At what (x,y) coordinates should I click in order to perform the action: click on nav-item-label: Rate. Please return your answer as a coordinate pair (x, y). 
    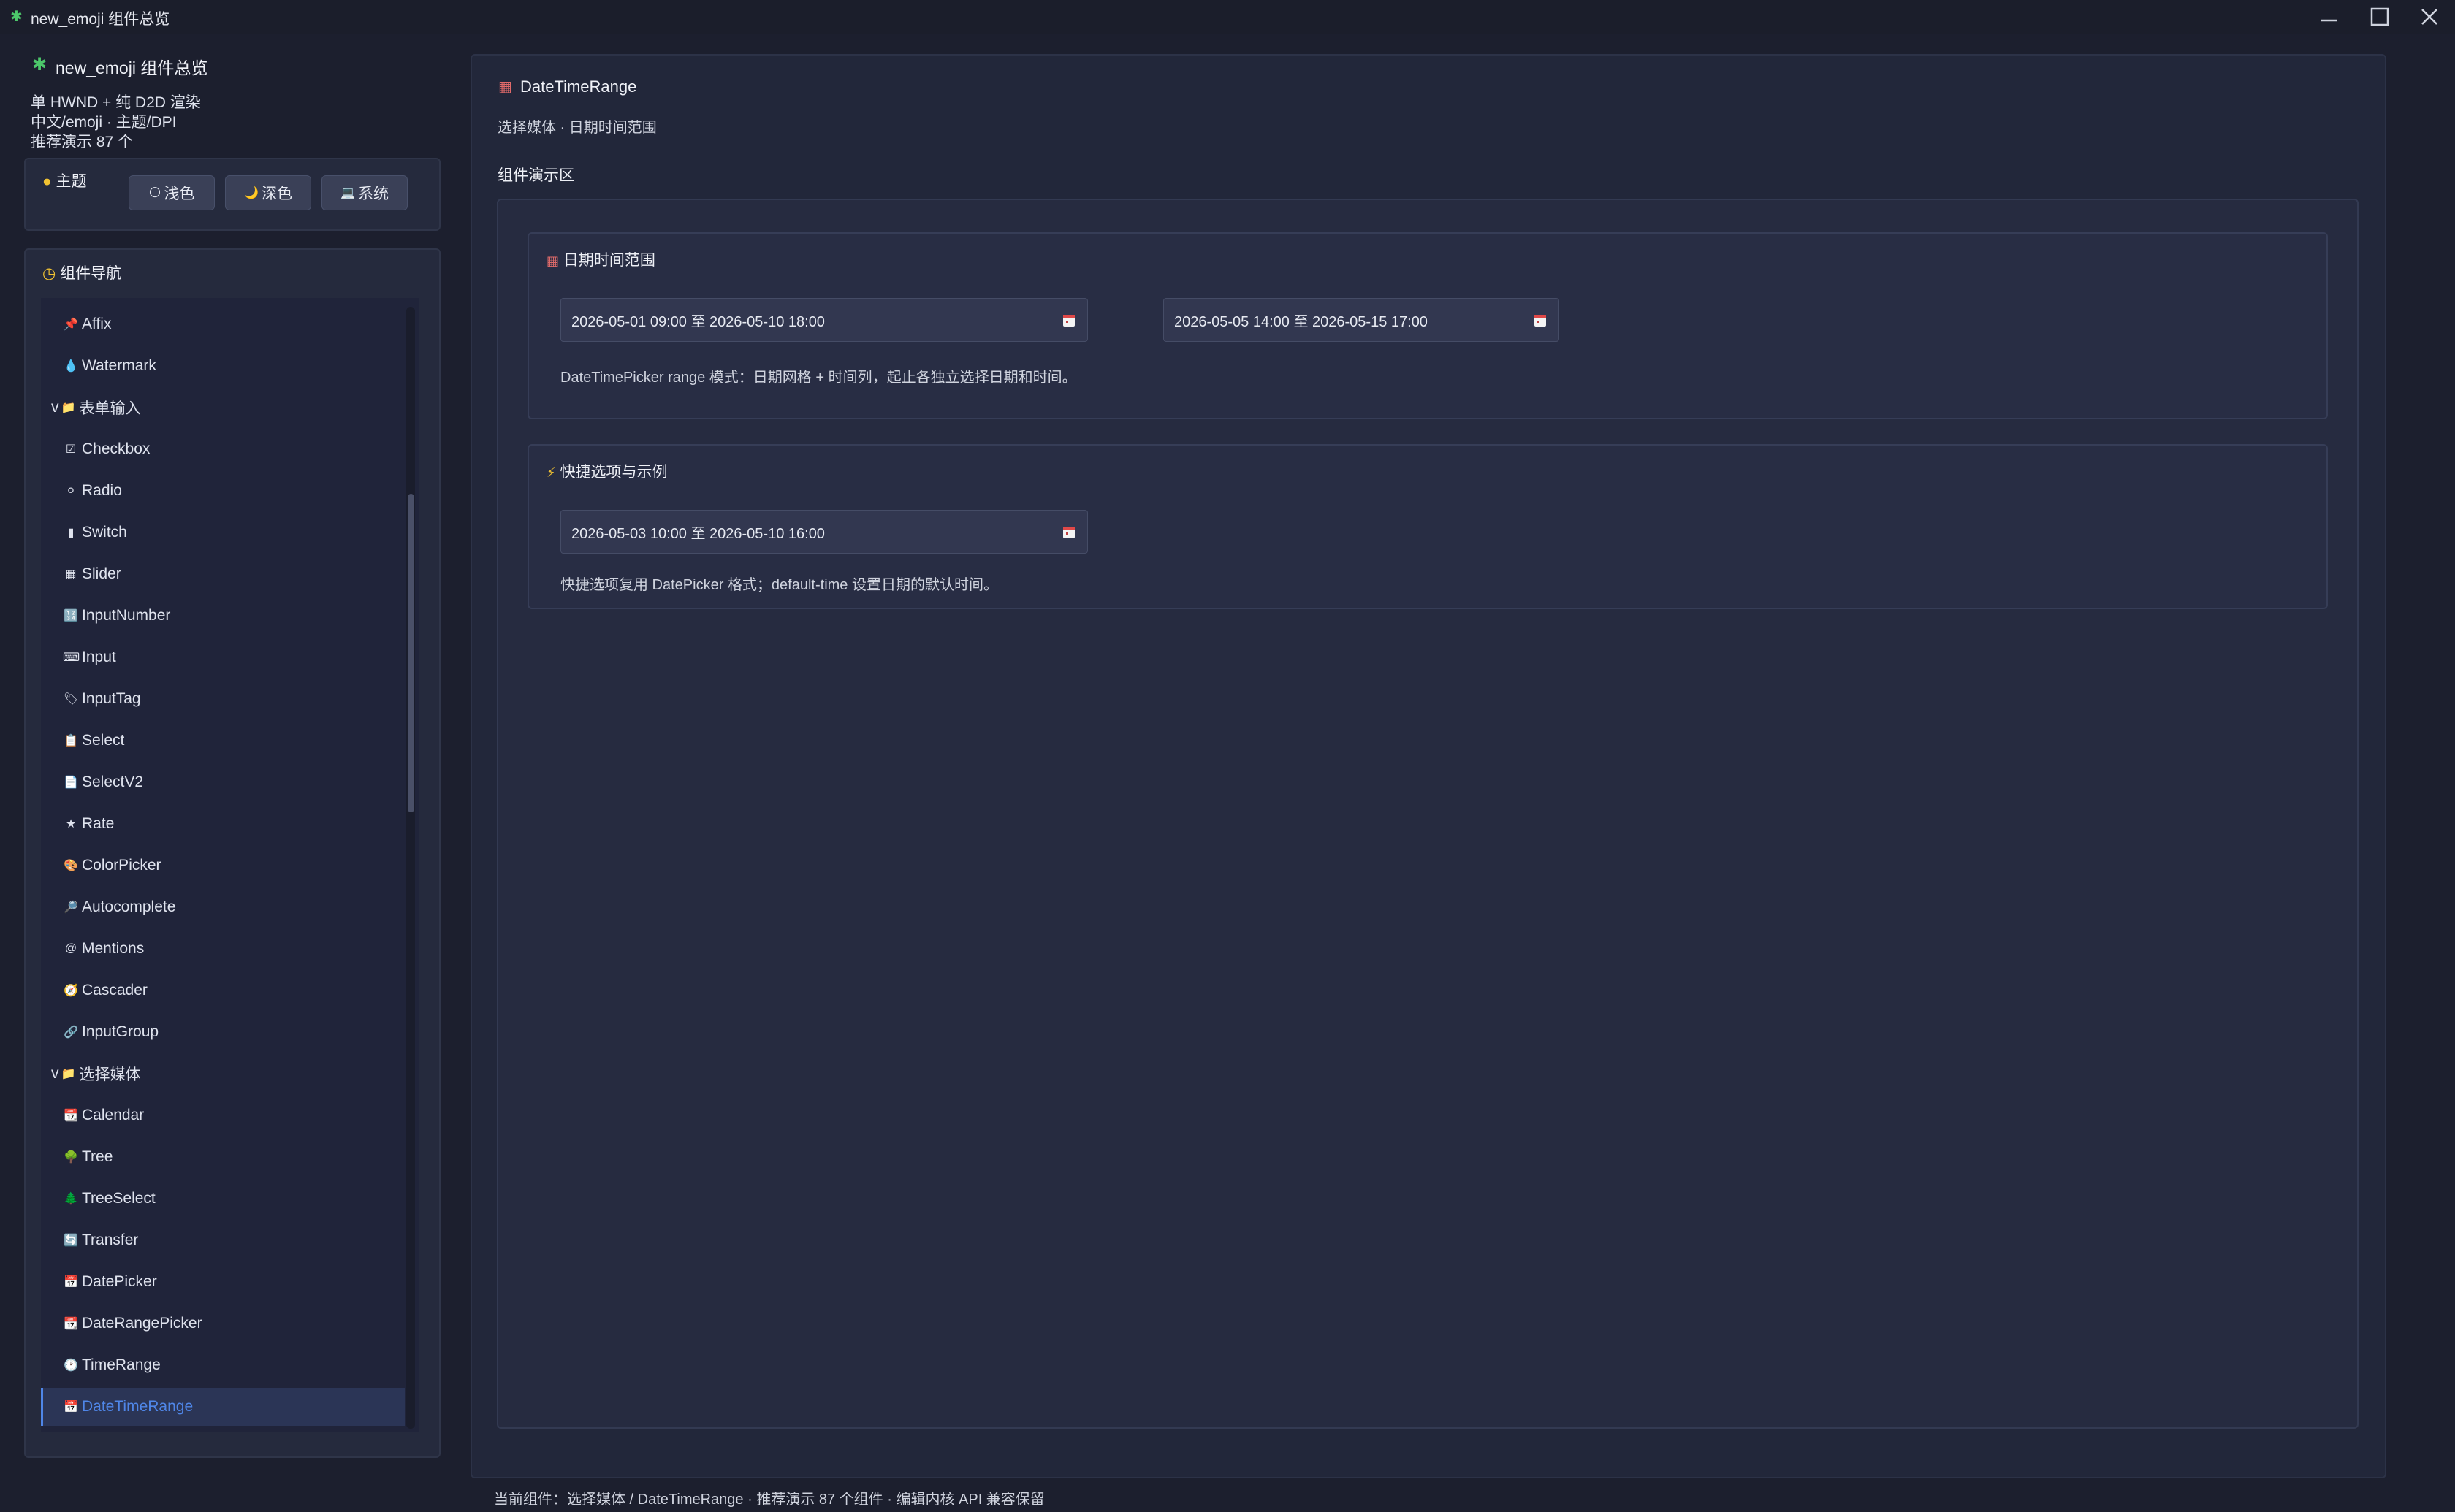
    Looking at the image, I should click on (98, 823).